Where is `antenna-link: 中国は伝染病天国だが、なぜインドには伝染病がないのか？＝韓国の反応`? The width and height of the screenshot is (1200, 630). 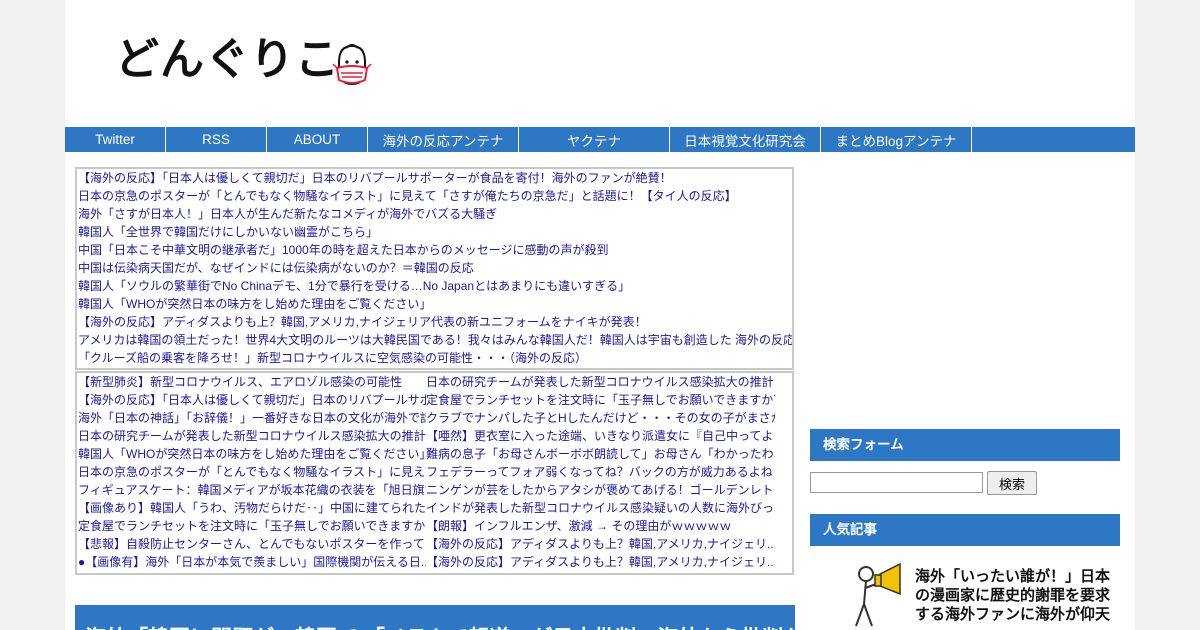 antenna-link: 中国は伝染病天国だが、なぜインドには伝染病がないのか？＝韓国の反応 is located at coordinates (434, 268).